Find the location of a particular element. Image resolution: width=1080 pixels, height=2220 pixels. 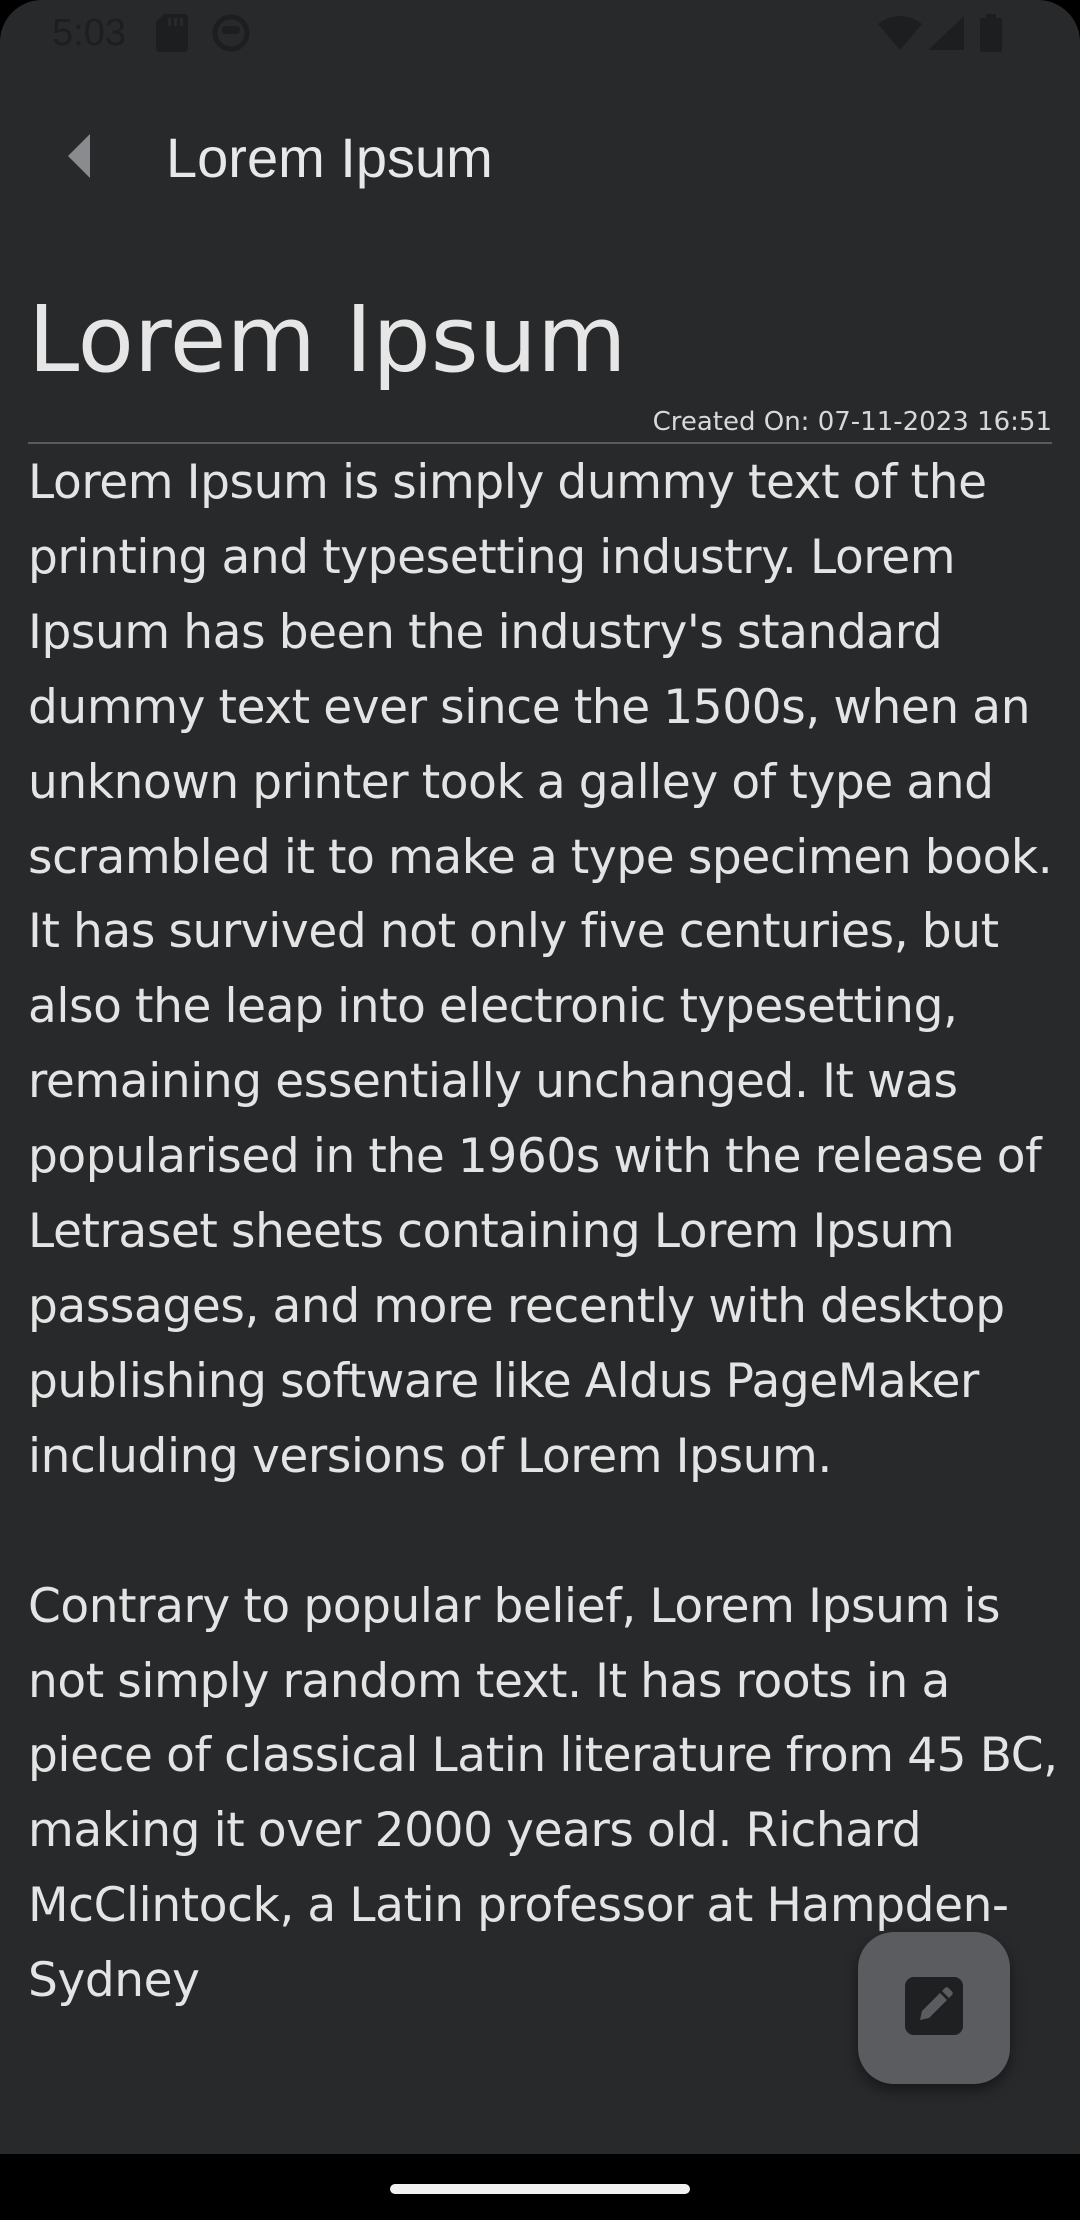

back-triangle-icon is located at coordinates (80, 158).